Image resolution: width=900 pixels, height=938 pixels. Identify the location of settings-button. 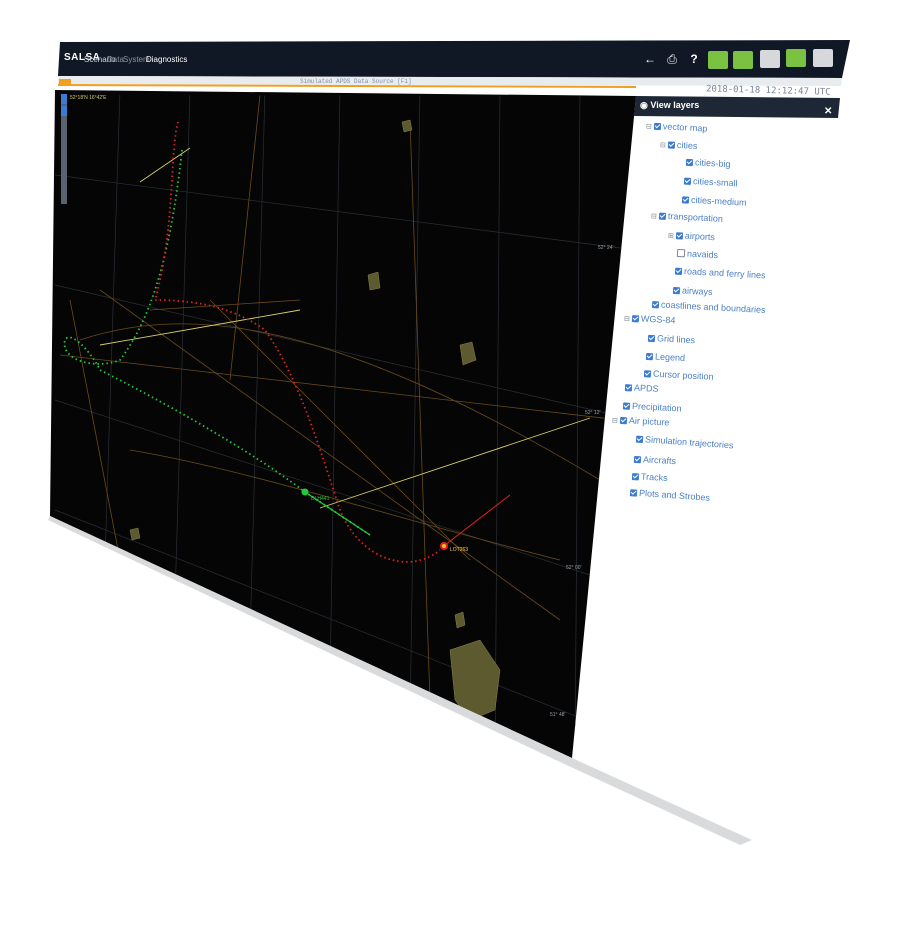
(823, 58).